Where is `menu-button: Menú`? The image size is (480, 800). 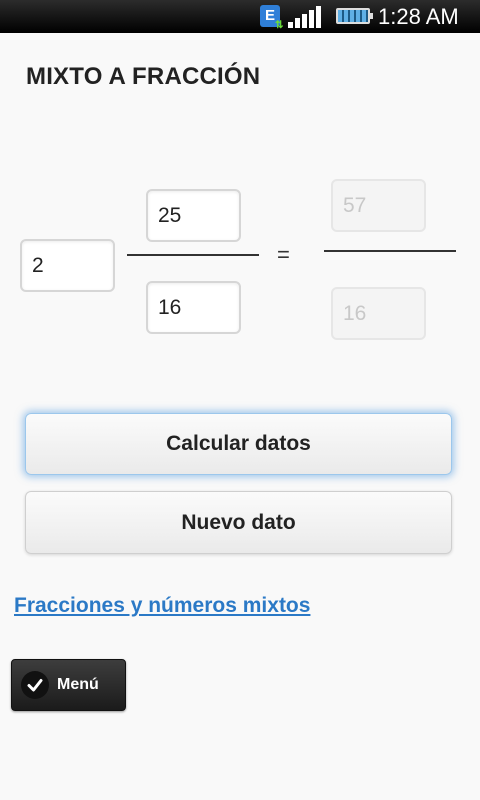
menu-button: Menú is located at coordinates (68, 685).